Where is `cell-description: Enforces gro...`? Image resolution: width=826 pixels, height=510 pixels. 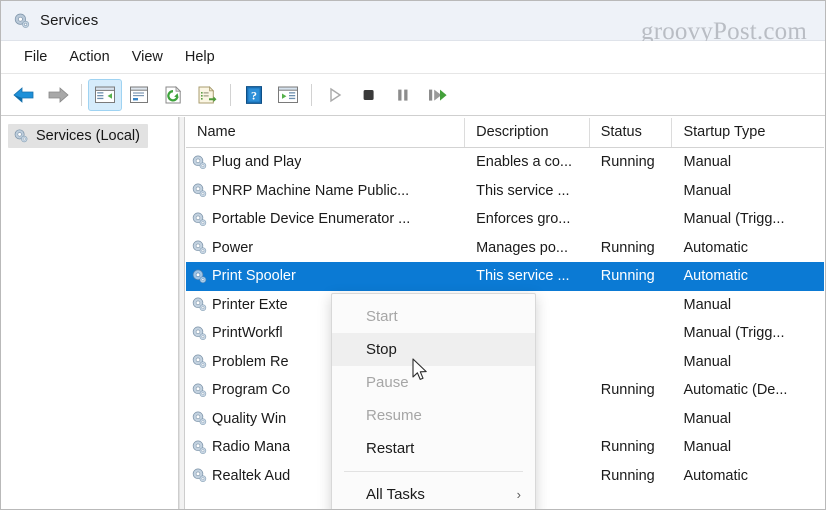 cell-description: Enforces gro... is located at coordinates (523, 219).